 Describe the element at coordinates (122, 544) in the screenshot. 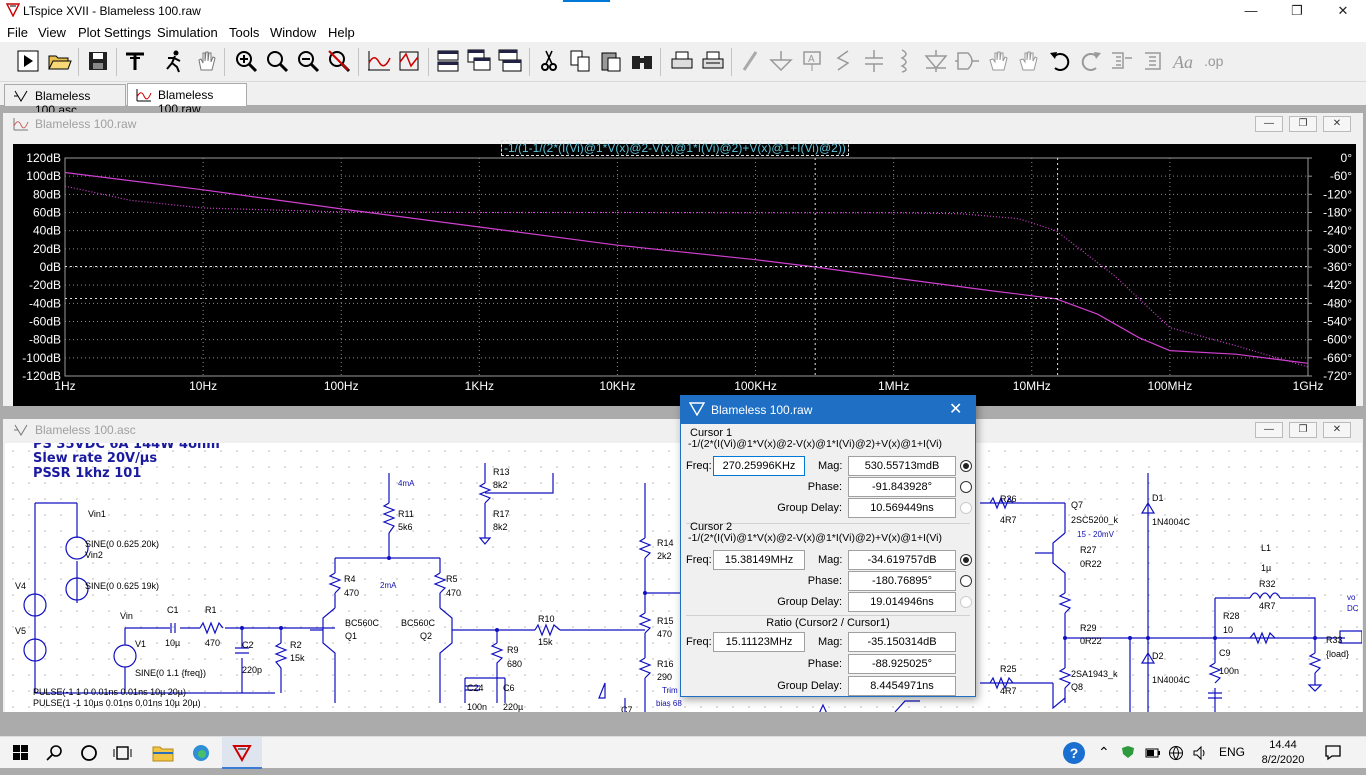

I see `schematic-label-sine1: SINE(0 0.625 20k)` at that location.